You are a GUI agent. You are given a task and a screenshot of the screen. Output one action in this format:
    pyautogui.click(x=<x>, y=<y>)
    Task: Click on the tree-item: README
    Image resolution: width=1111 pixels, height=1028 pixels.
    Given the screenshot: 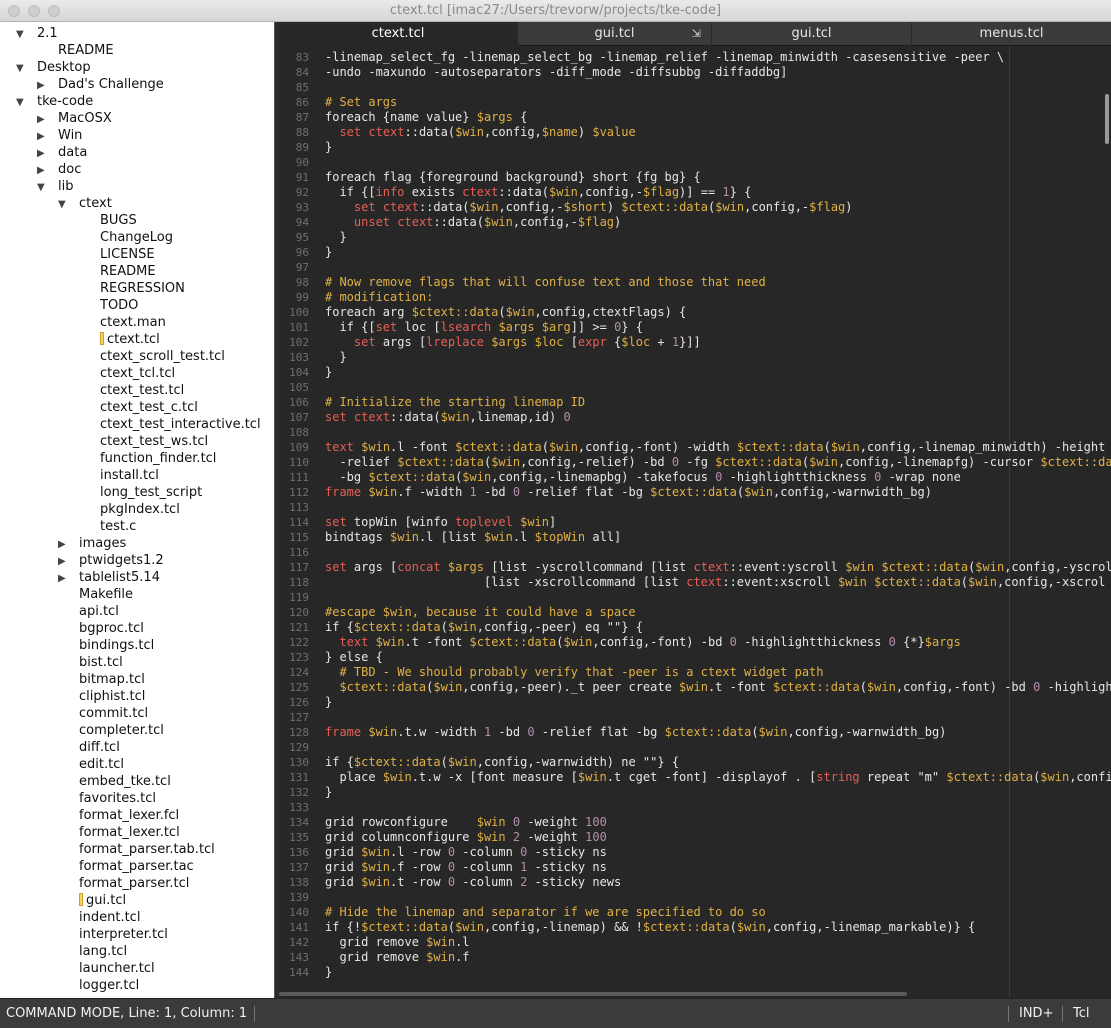 What is the action you would take?
    pyautogui.click(x=75, y=50)
    